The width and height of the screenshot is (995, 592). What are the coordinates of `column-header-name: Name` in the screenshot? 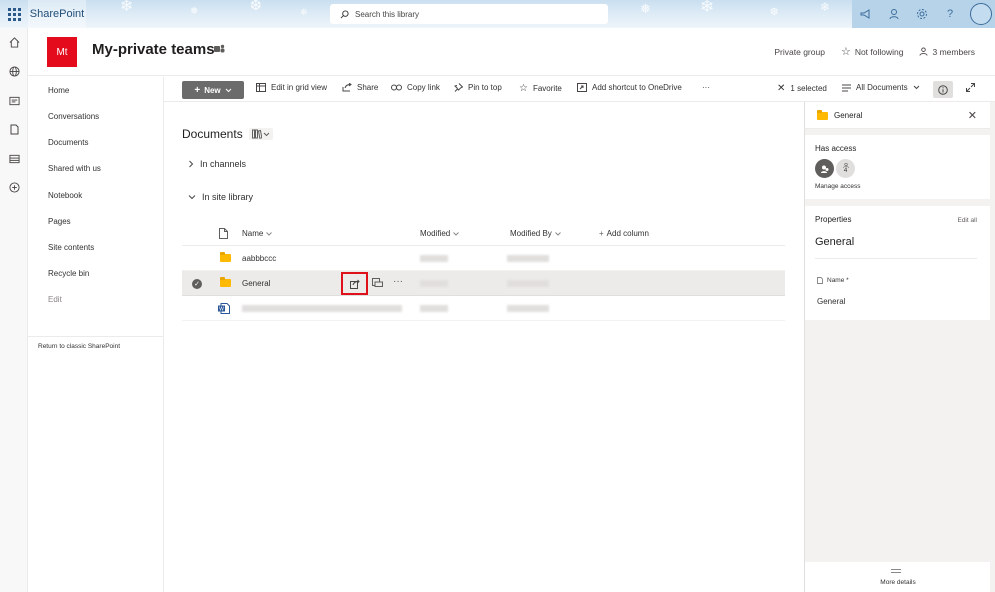 It's located at (257, 233).